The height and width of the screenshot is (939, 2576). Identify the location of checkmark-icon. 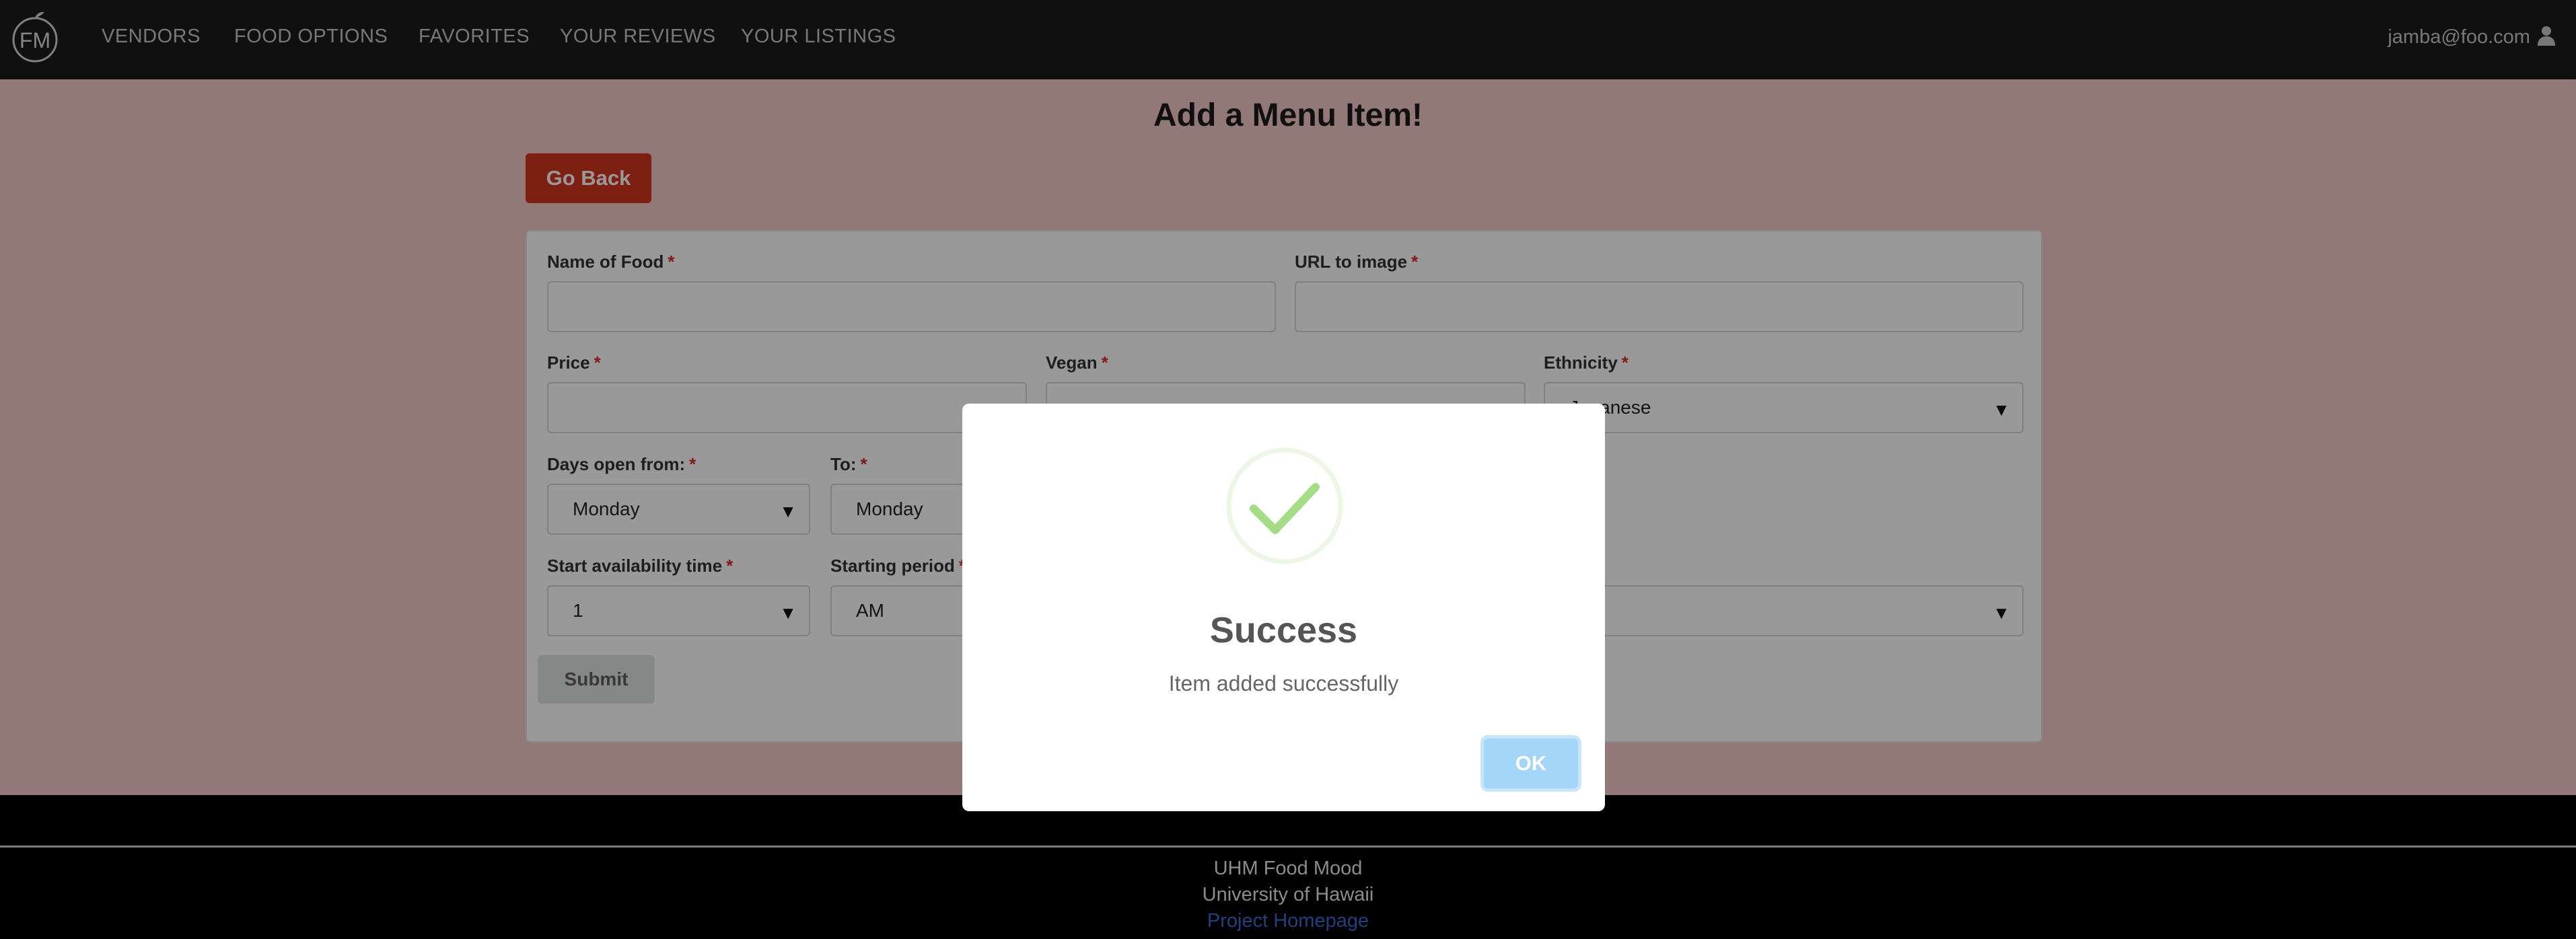
(1284, 505).